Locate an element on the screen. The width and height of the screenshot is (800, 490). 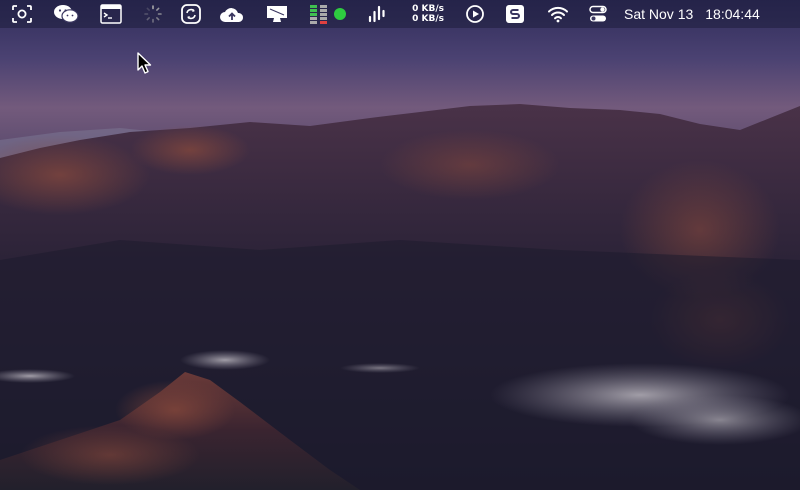
network-speed-monitor: 0 KB/s 0 KB/s is located at coordinates (424, 14).